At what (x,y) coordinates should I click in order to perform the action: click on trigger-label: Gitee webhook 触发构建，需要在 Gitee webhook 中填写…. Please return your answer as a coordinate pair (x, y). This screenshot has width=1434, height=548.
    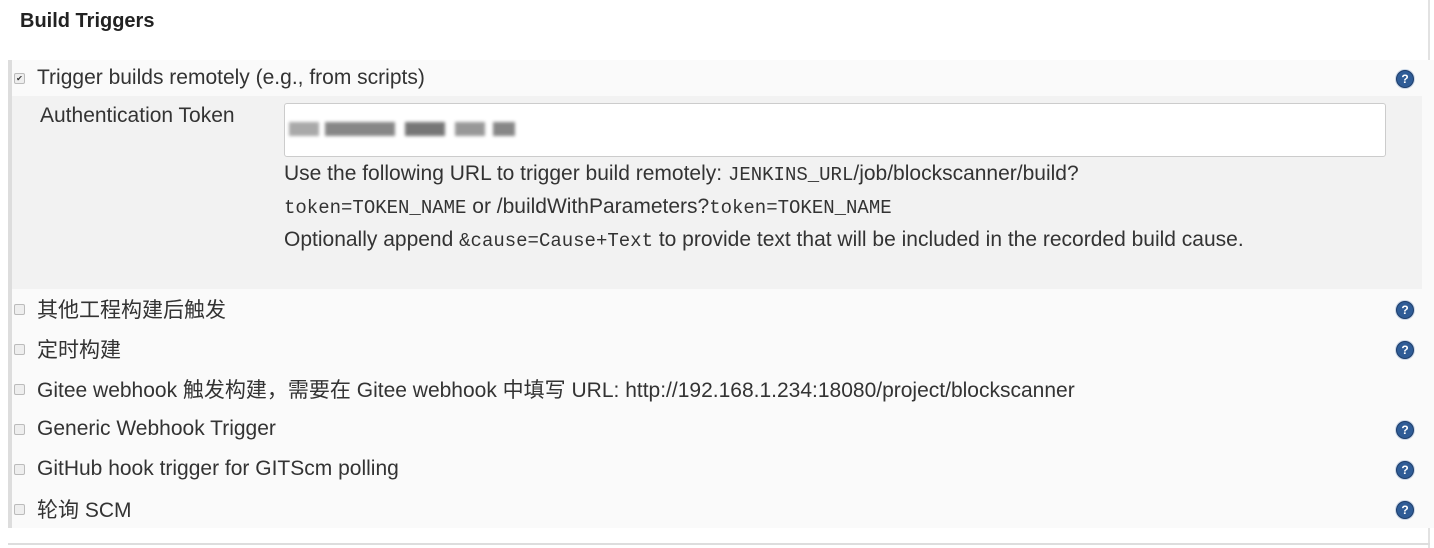
    Looking at the image, I should click on (556, 390).